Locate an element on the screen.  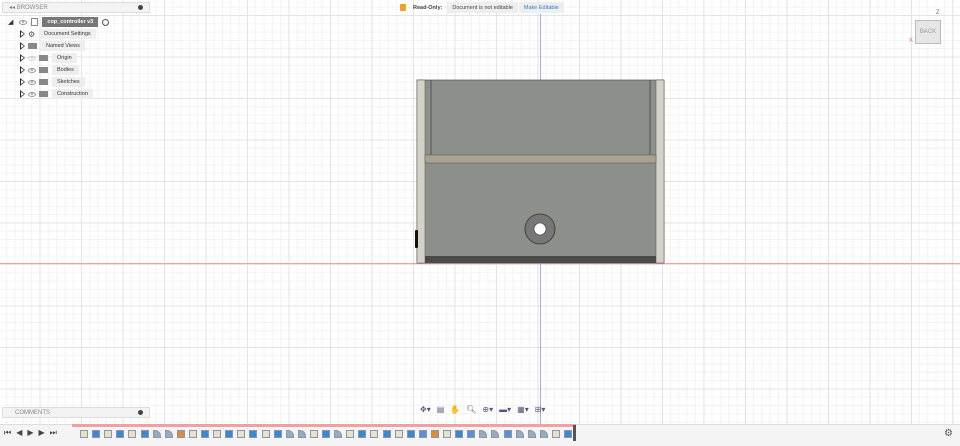
root-label: cop_controller v3 is located at coordinates (70, 22).